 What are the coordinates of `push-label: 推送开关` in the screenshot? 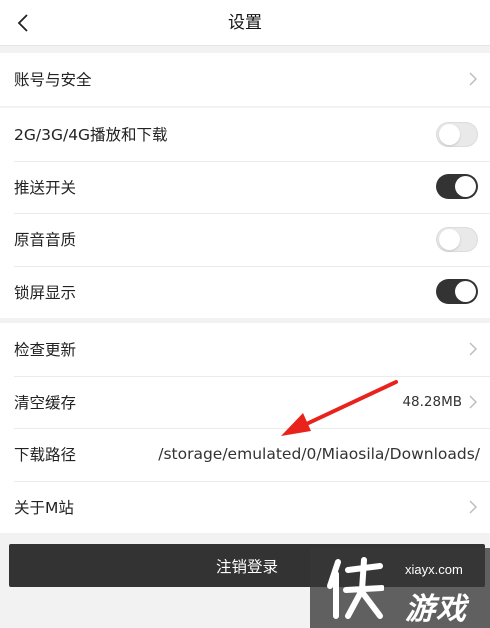 It's located at (45, 187).